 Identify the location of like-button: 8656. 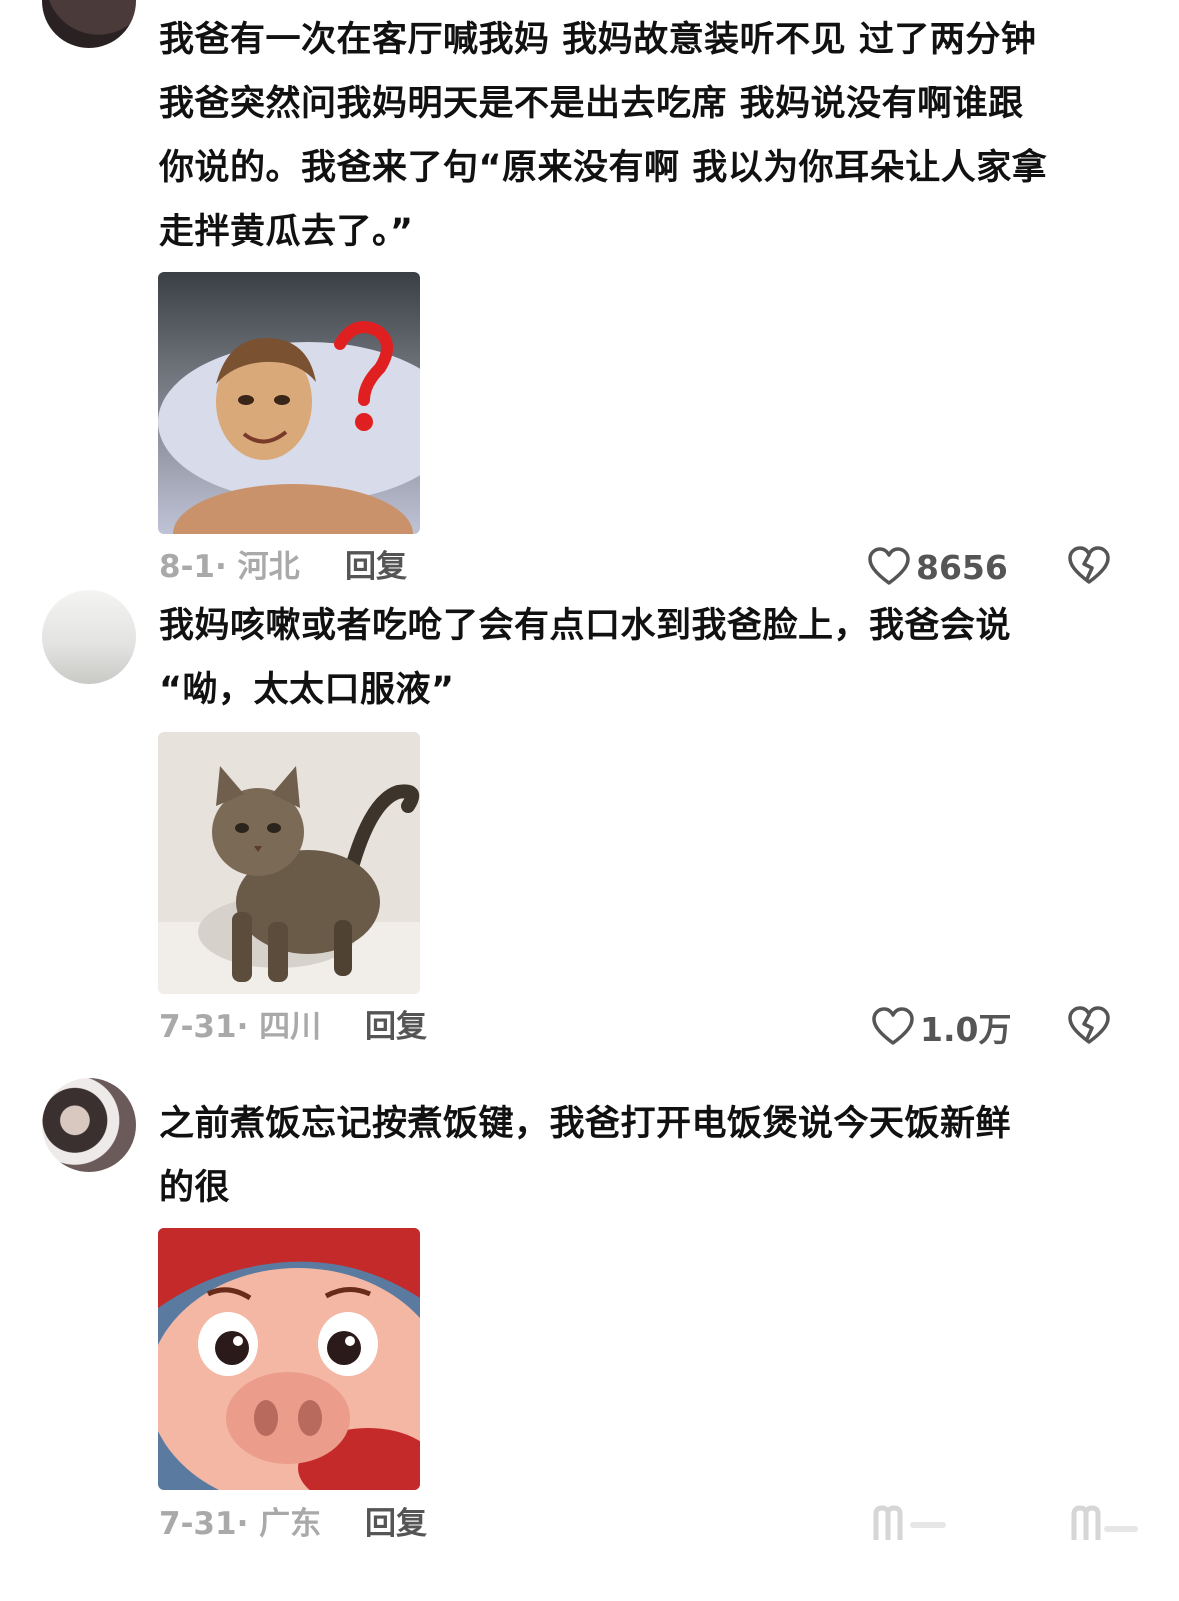
(938, 567).